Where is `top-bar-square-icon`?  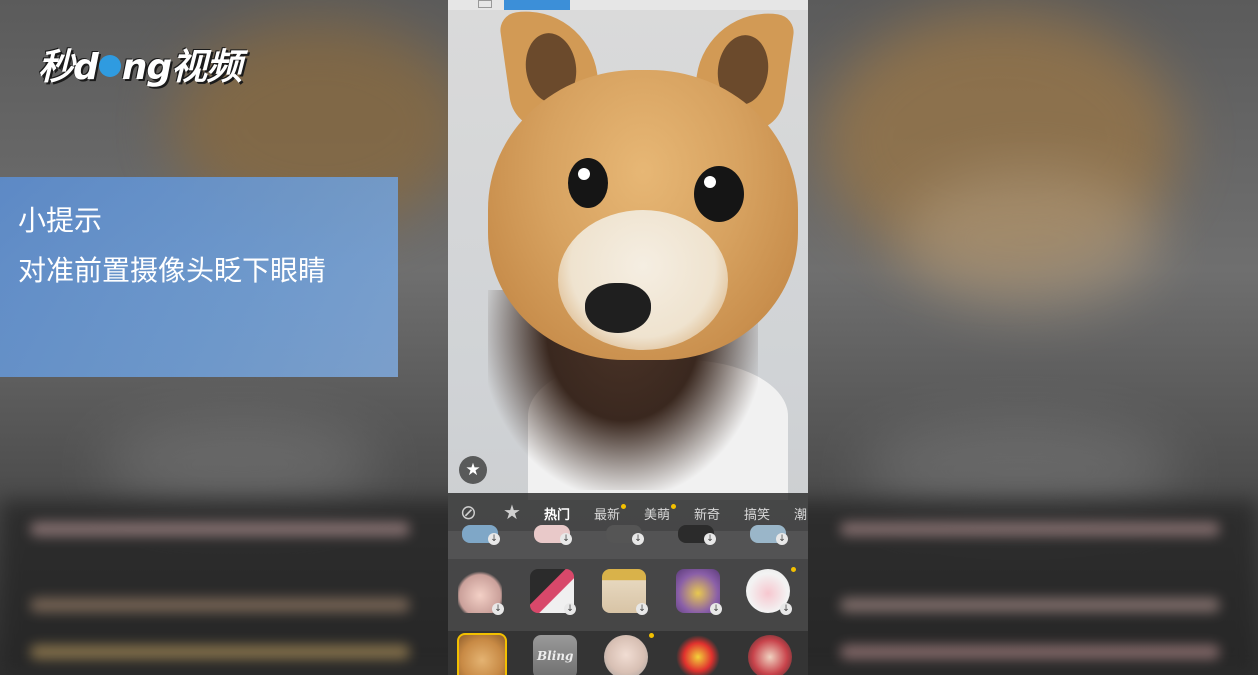 top-bar-square-icon is located at coordinates (485, 4).